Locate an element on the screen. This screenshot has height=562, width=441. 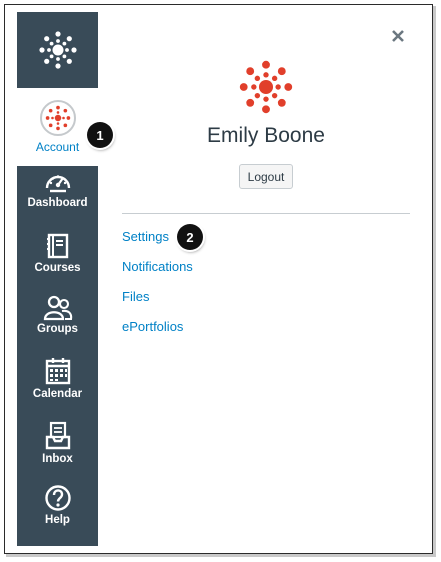
avatar is located at coordinates (57, 118).